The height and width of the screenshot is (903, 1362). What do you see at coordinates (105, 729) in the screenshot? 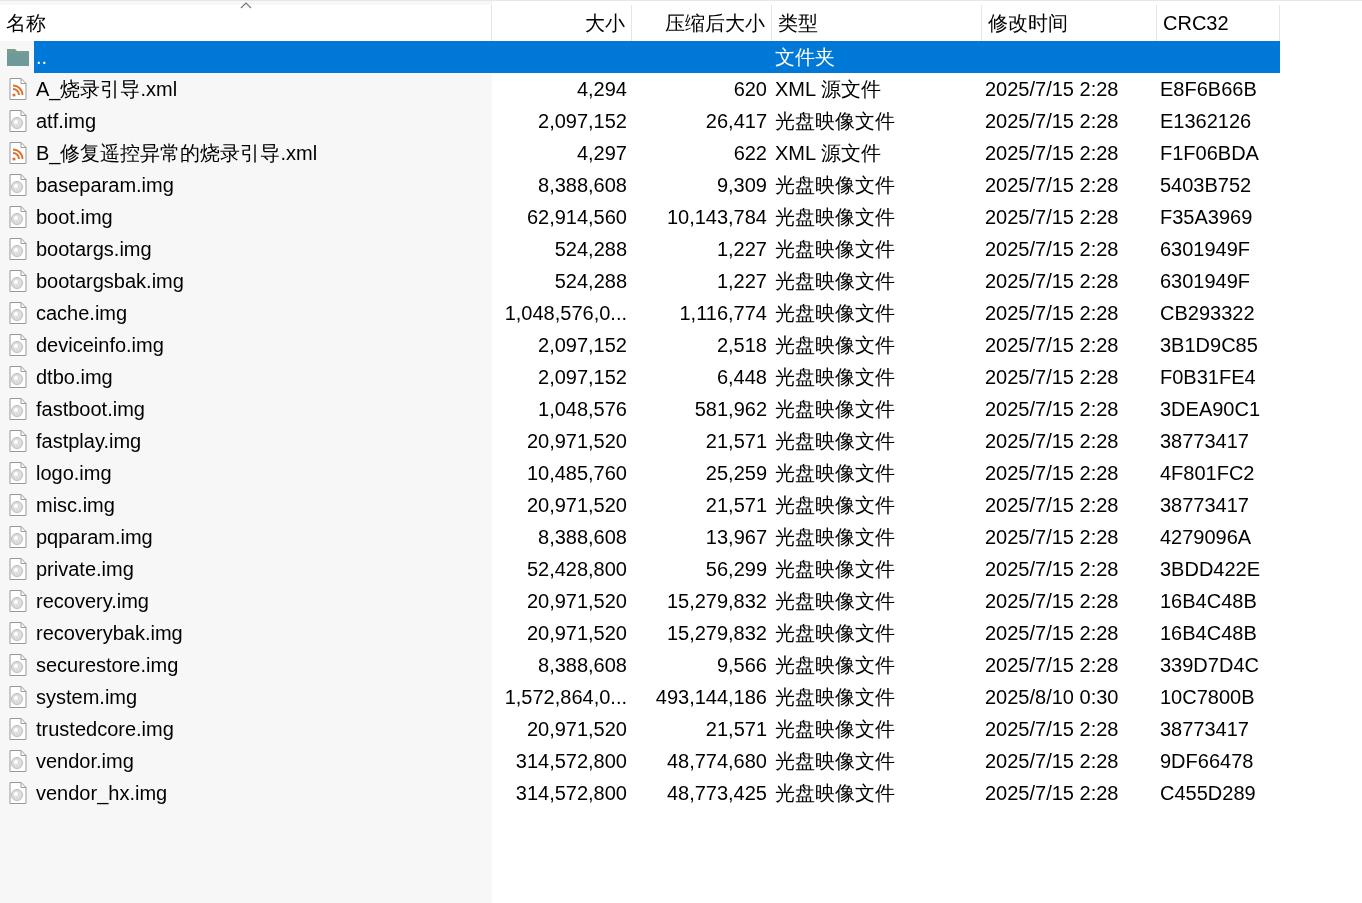
I see `file-name: trustedcore.img` at bounding box center [105, 729].